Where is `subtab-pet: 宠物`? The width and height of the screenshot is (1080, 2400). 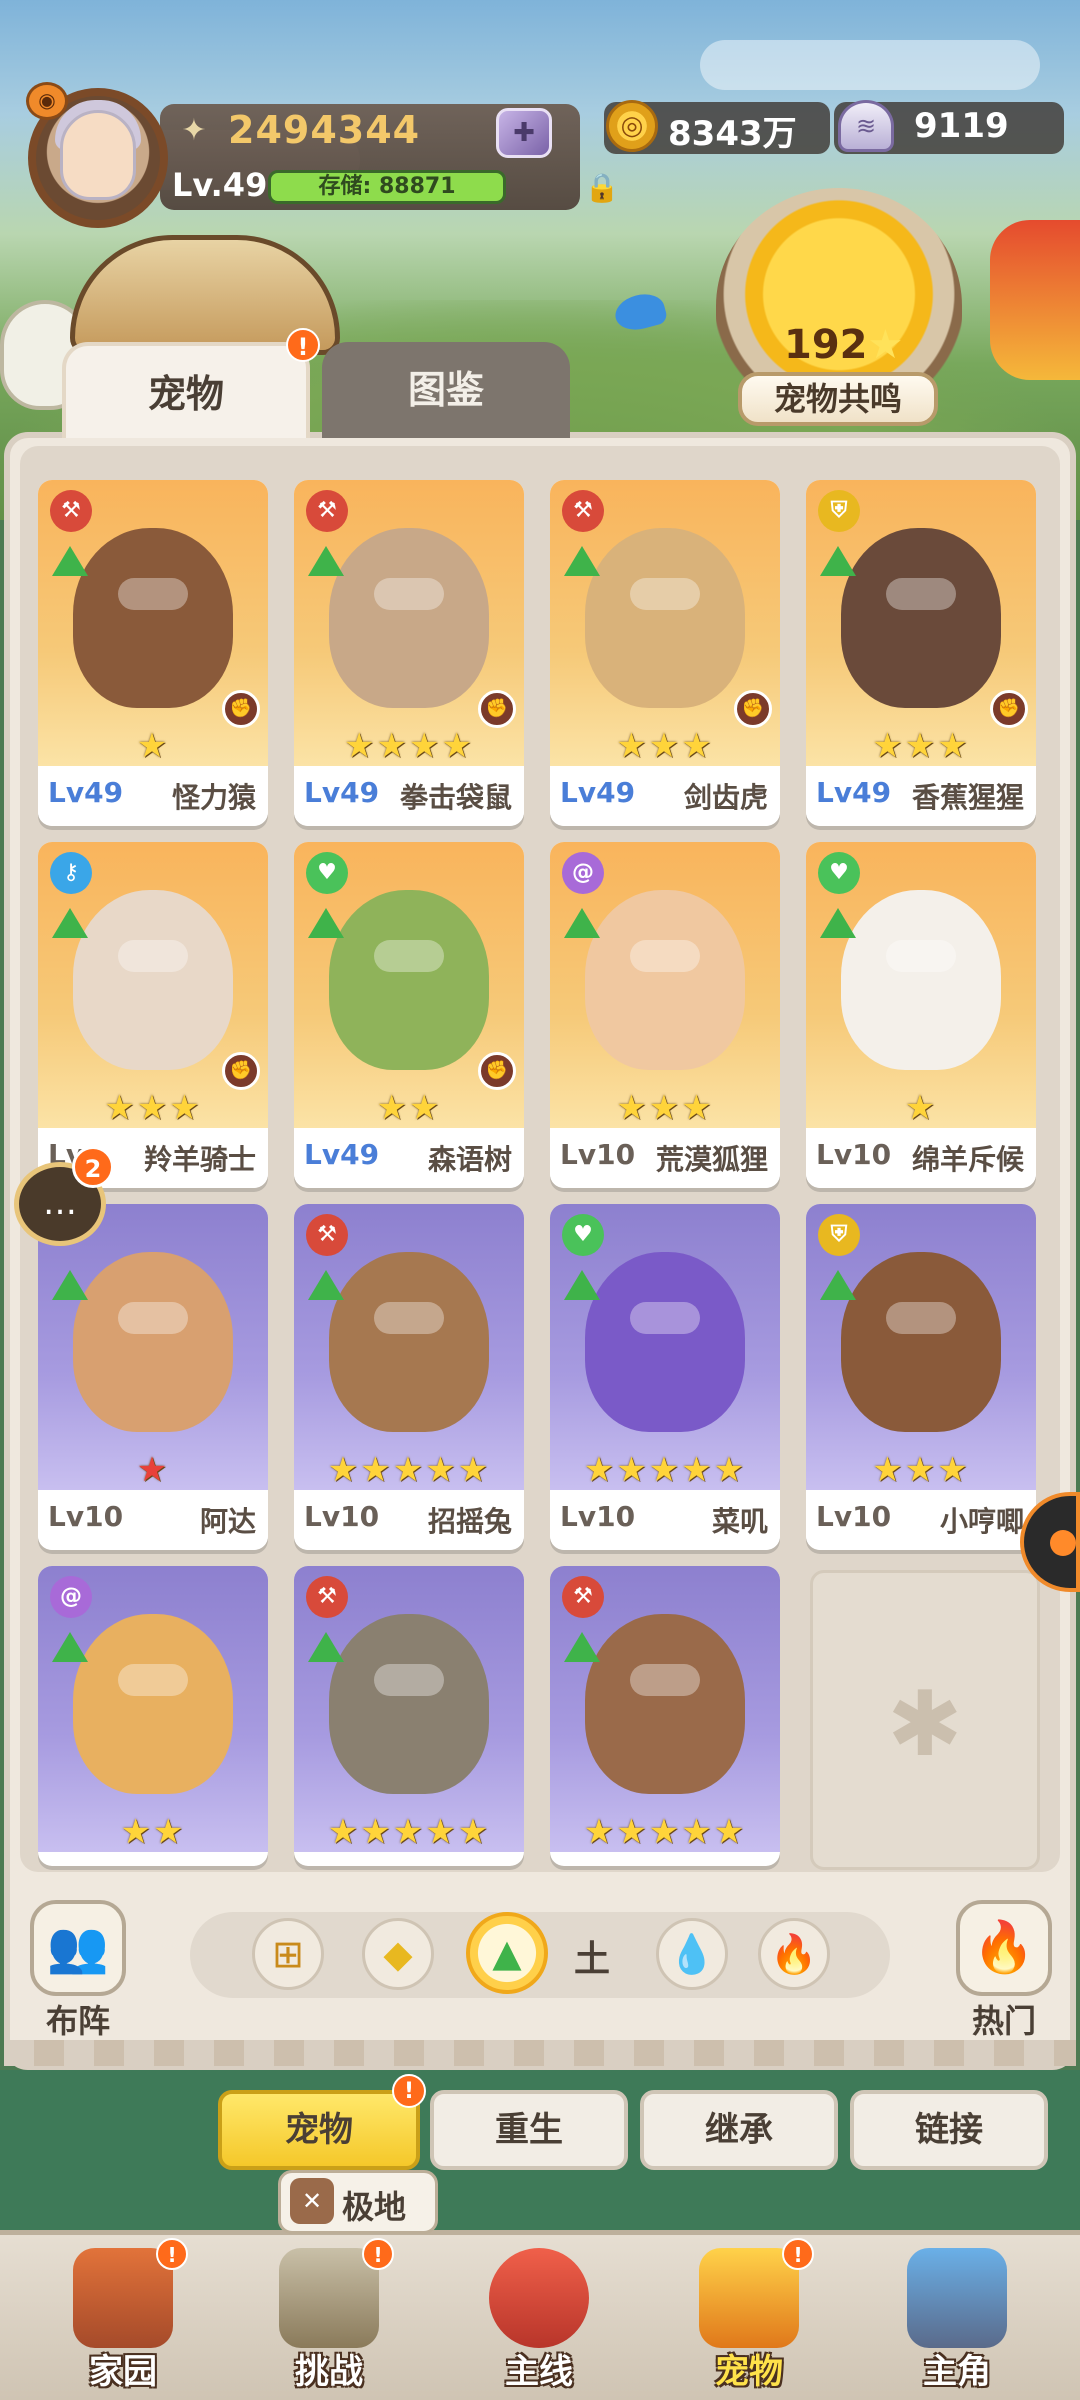 subtab-pet: 宠物 is located at coordinates (319, 2130).